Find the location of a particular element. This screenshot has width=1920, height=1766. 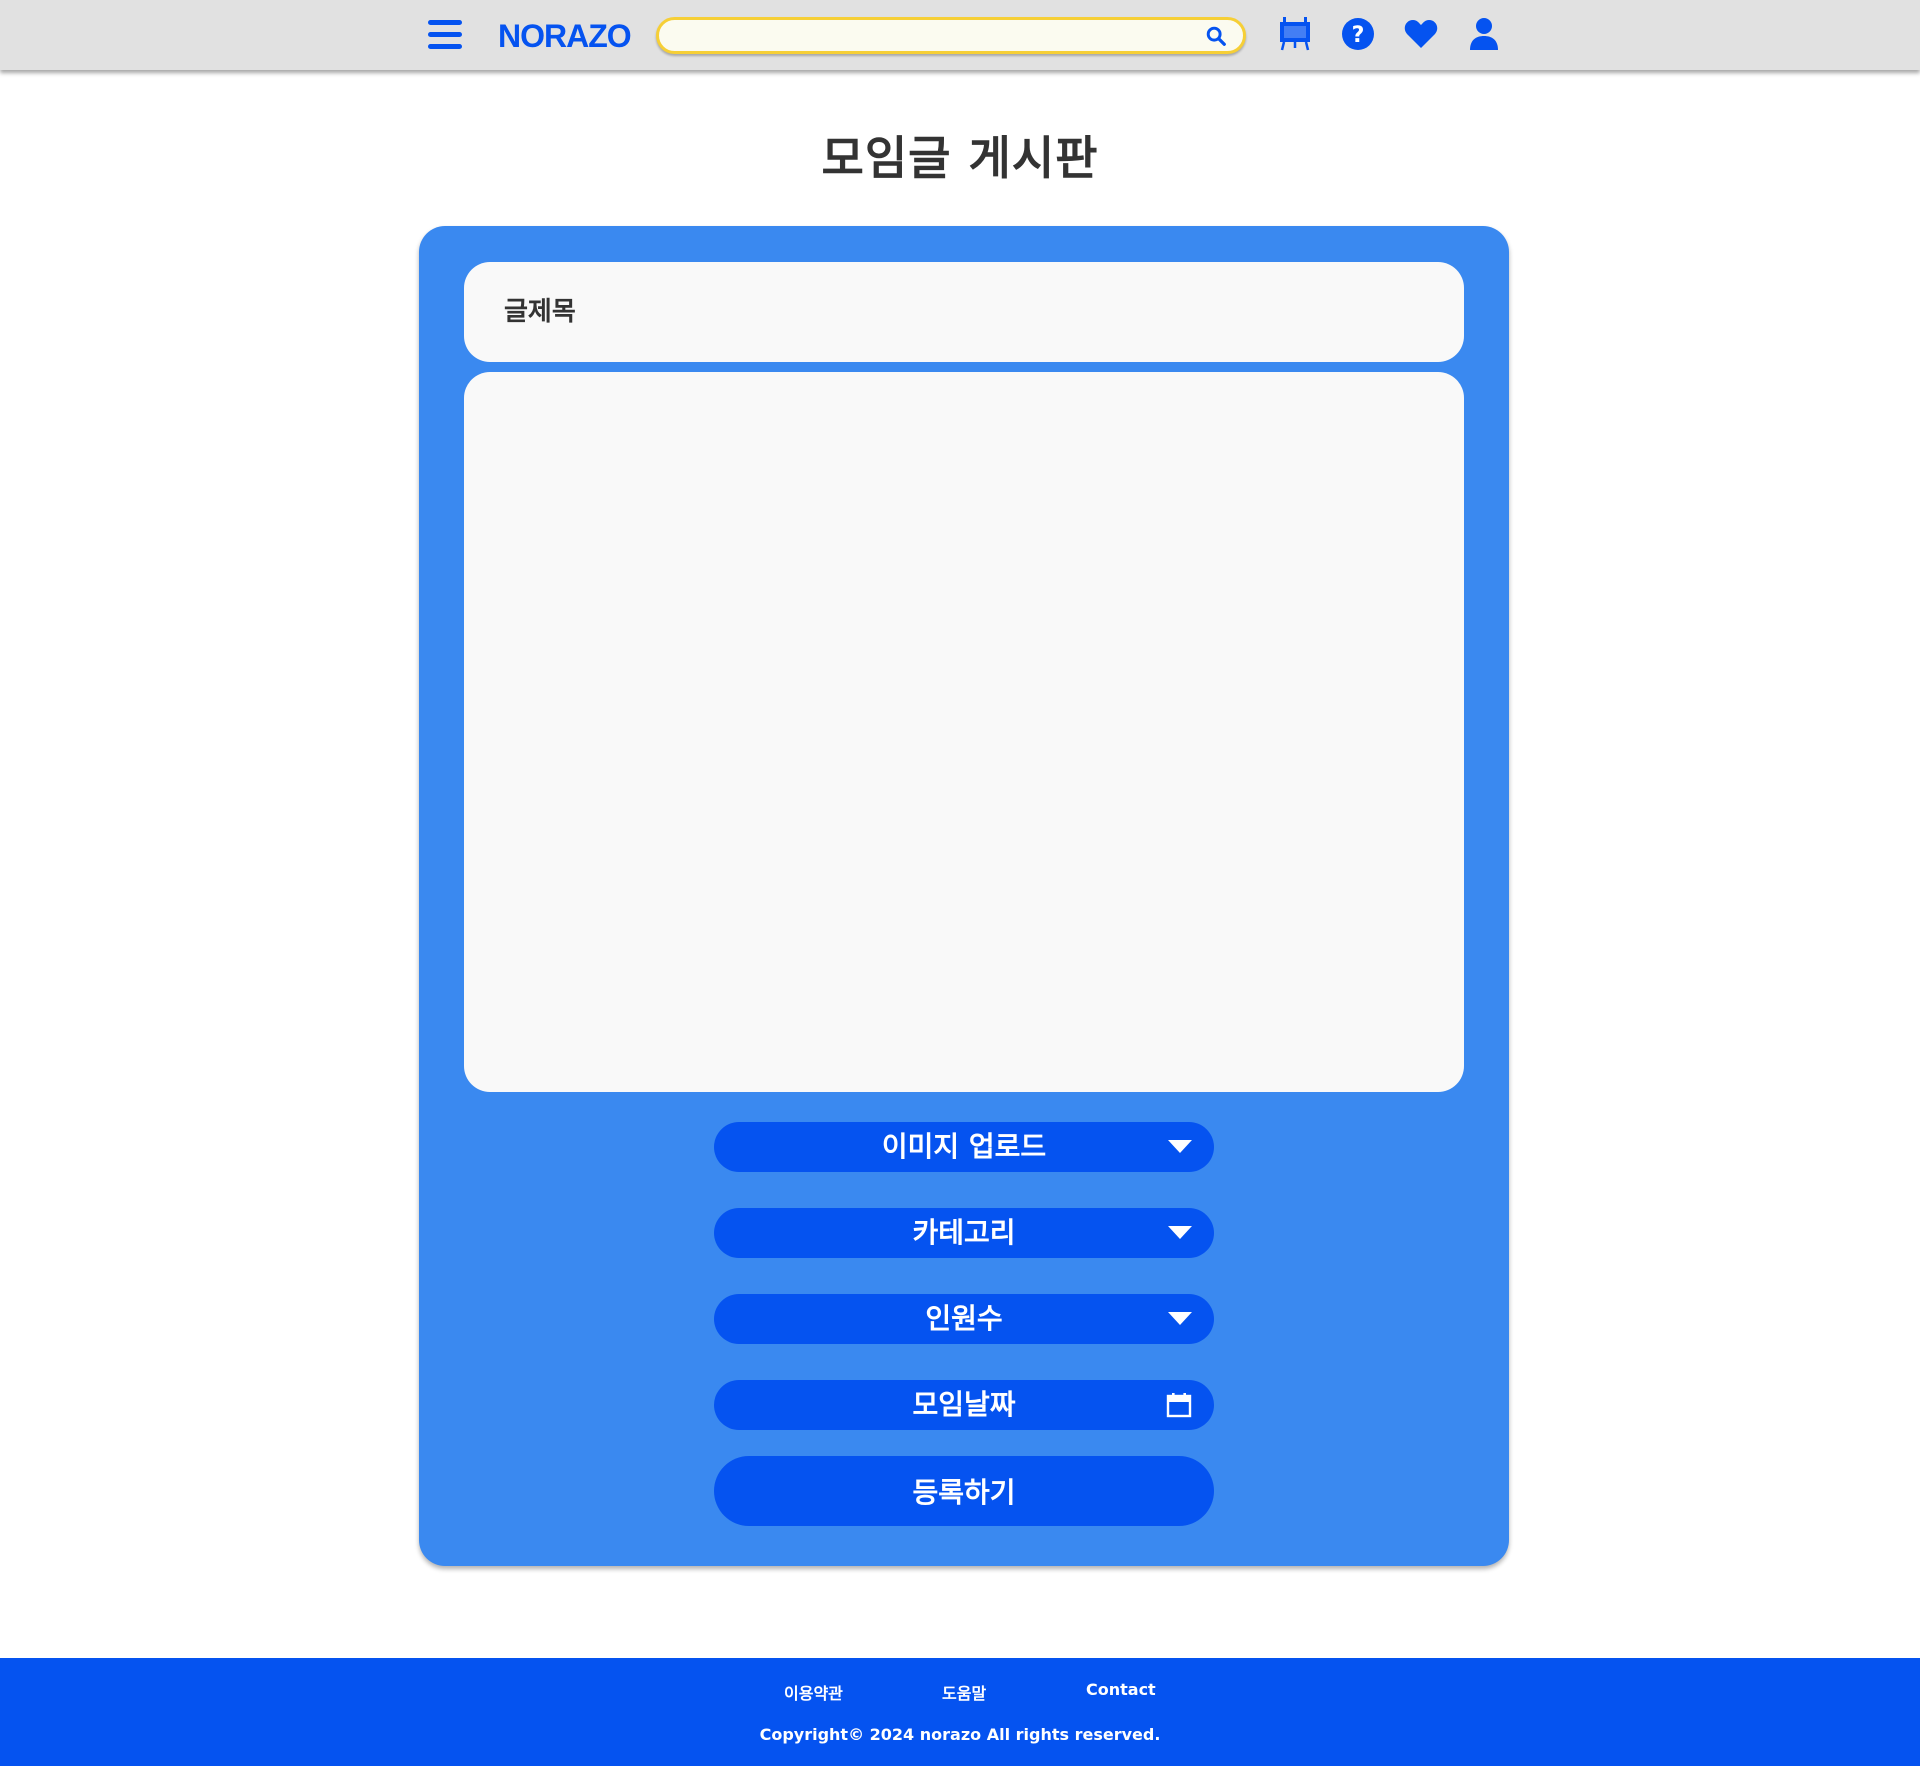

search-icon is located at coordinates (1216, 36).